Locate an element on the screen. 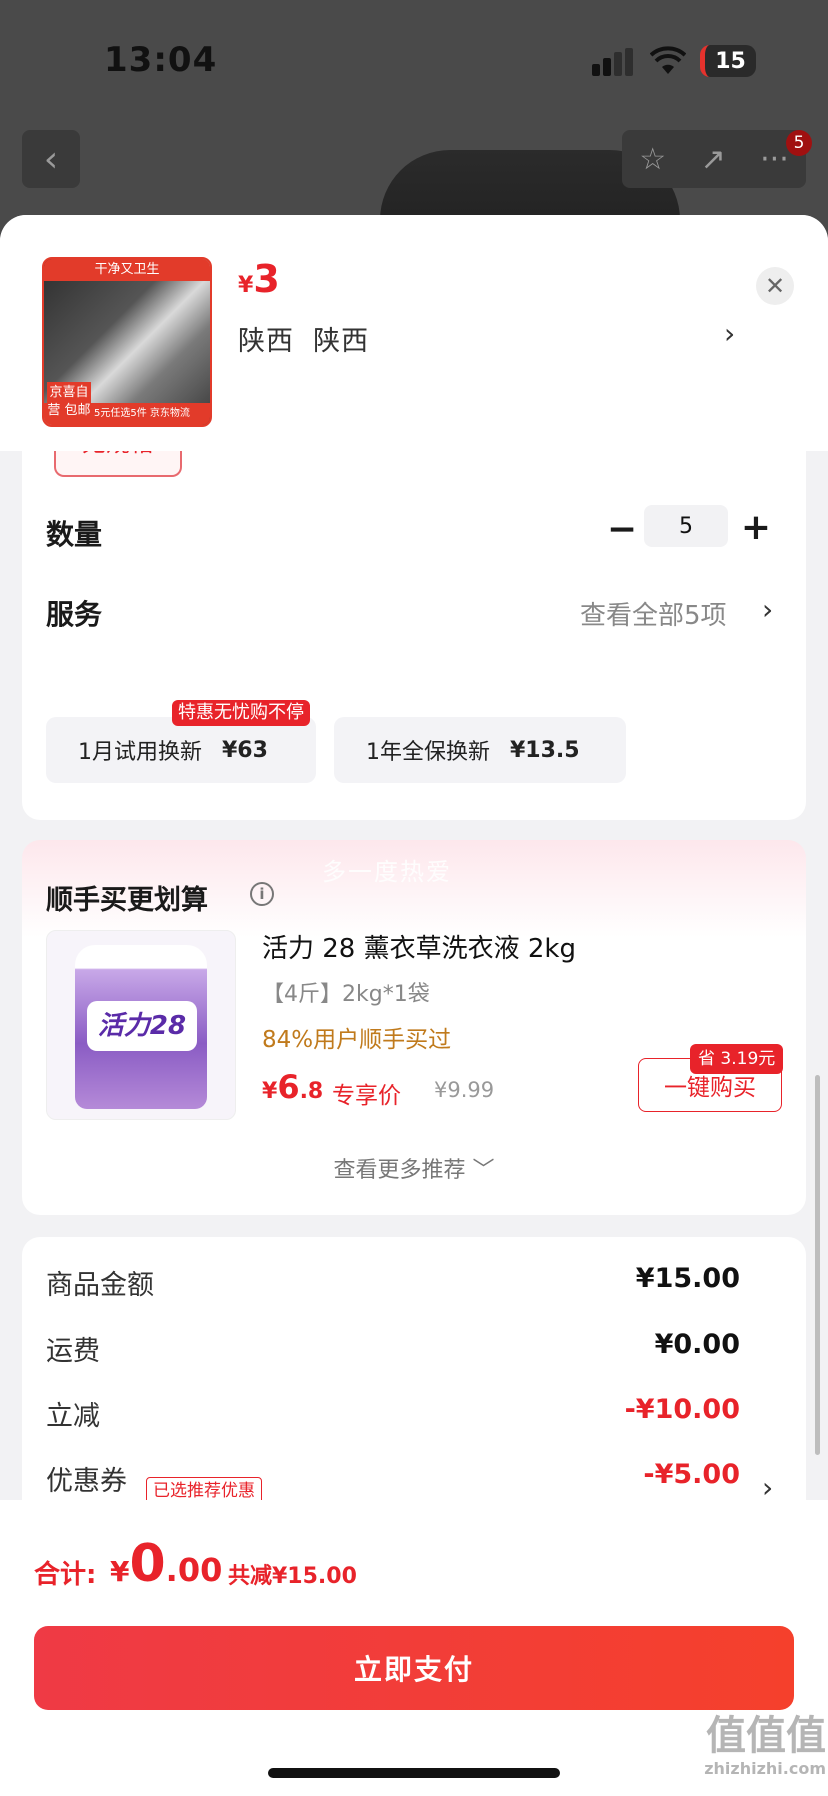 Image resolution: width=828 pixels, height=1796 pixels. service-option-price: ¥13.5 is located at coordinates (545, 750).